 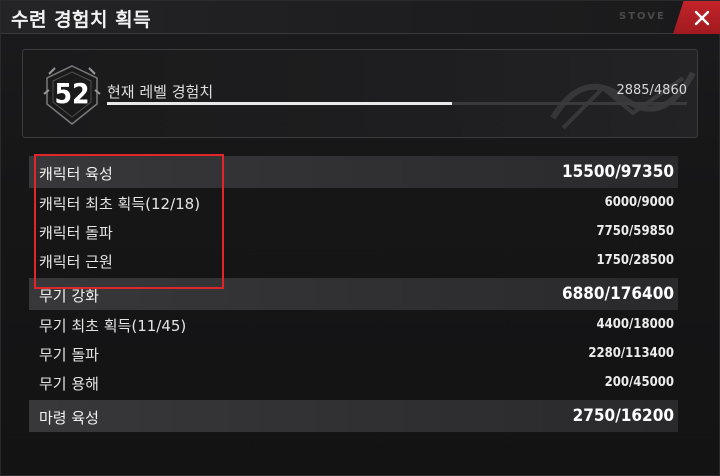 I want to click on row-value: 2280/113400, so click(x=631, y=353).